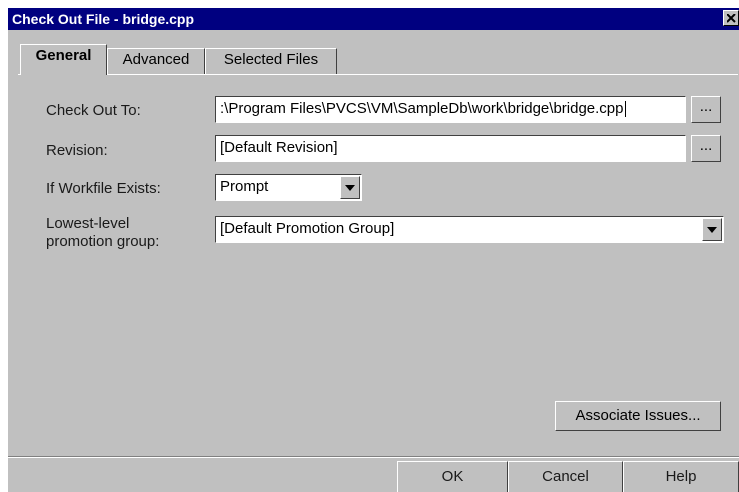 The width and height of the screenshot is (739, 492). I want to click on tab-advanced: Advanced, so click(156, 61).